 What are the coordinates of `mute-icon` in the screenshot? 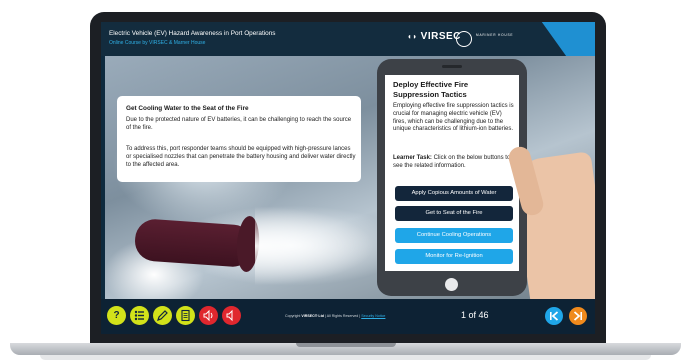 It's located at (229, 315).